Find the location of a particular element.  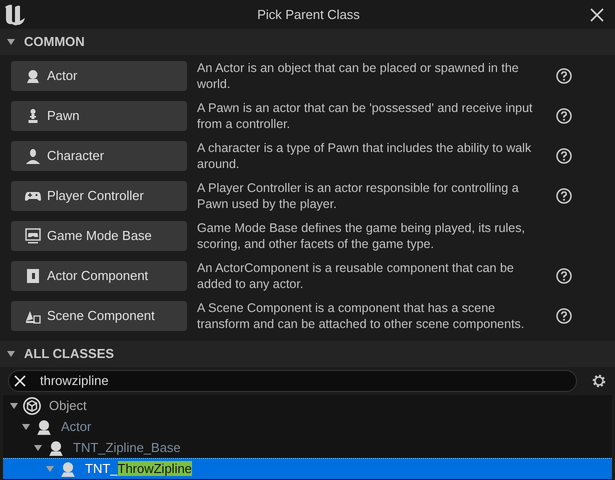

tree-row: Object is located at coordinates (307, 405).